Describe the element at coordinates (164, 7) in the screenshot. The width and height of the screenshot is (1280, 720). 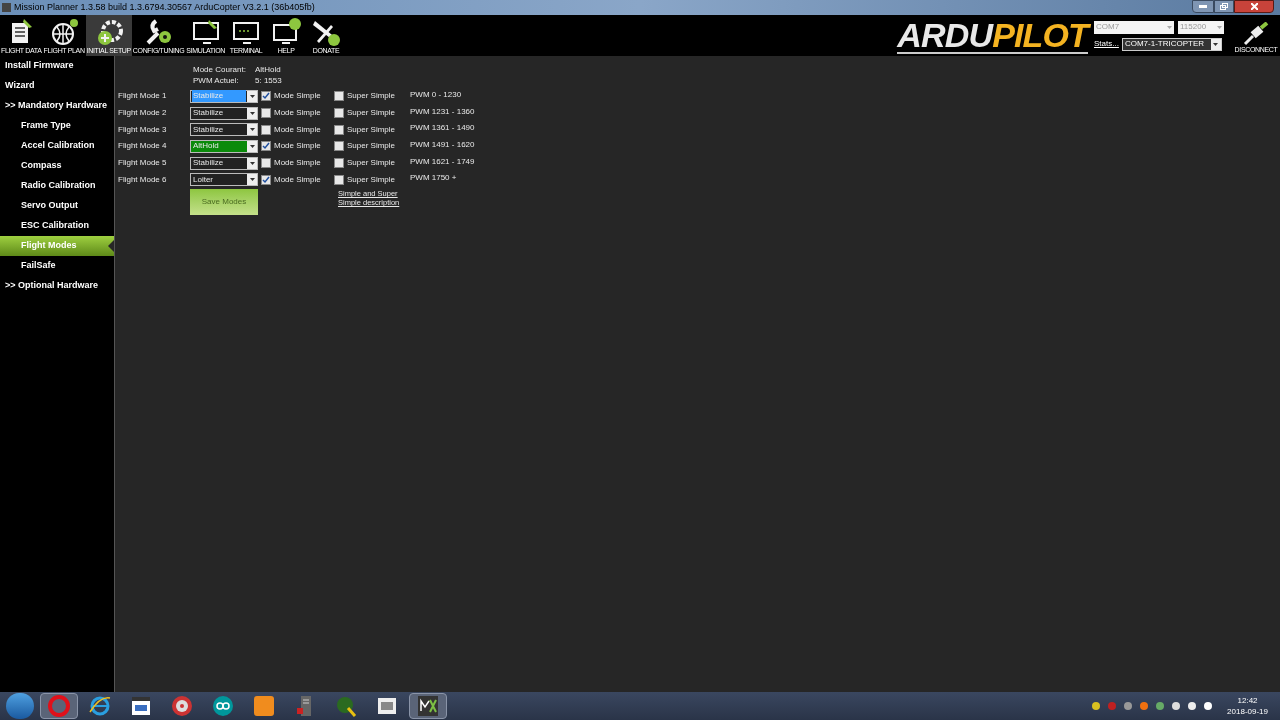
I see `window-title: Mission Planner 1.3.58 build 1.3.6794.30567 ArduCopter V3.2.1 (36b405fb)` at that location.